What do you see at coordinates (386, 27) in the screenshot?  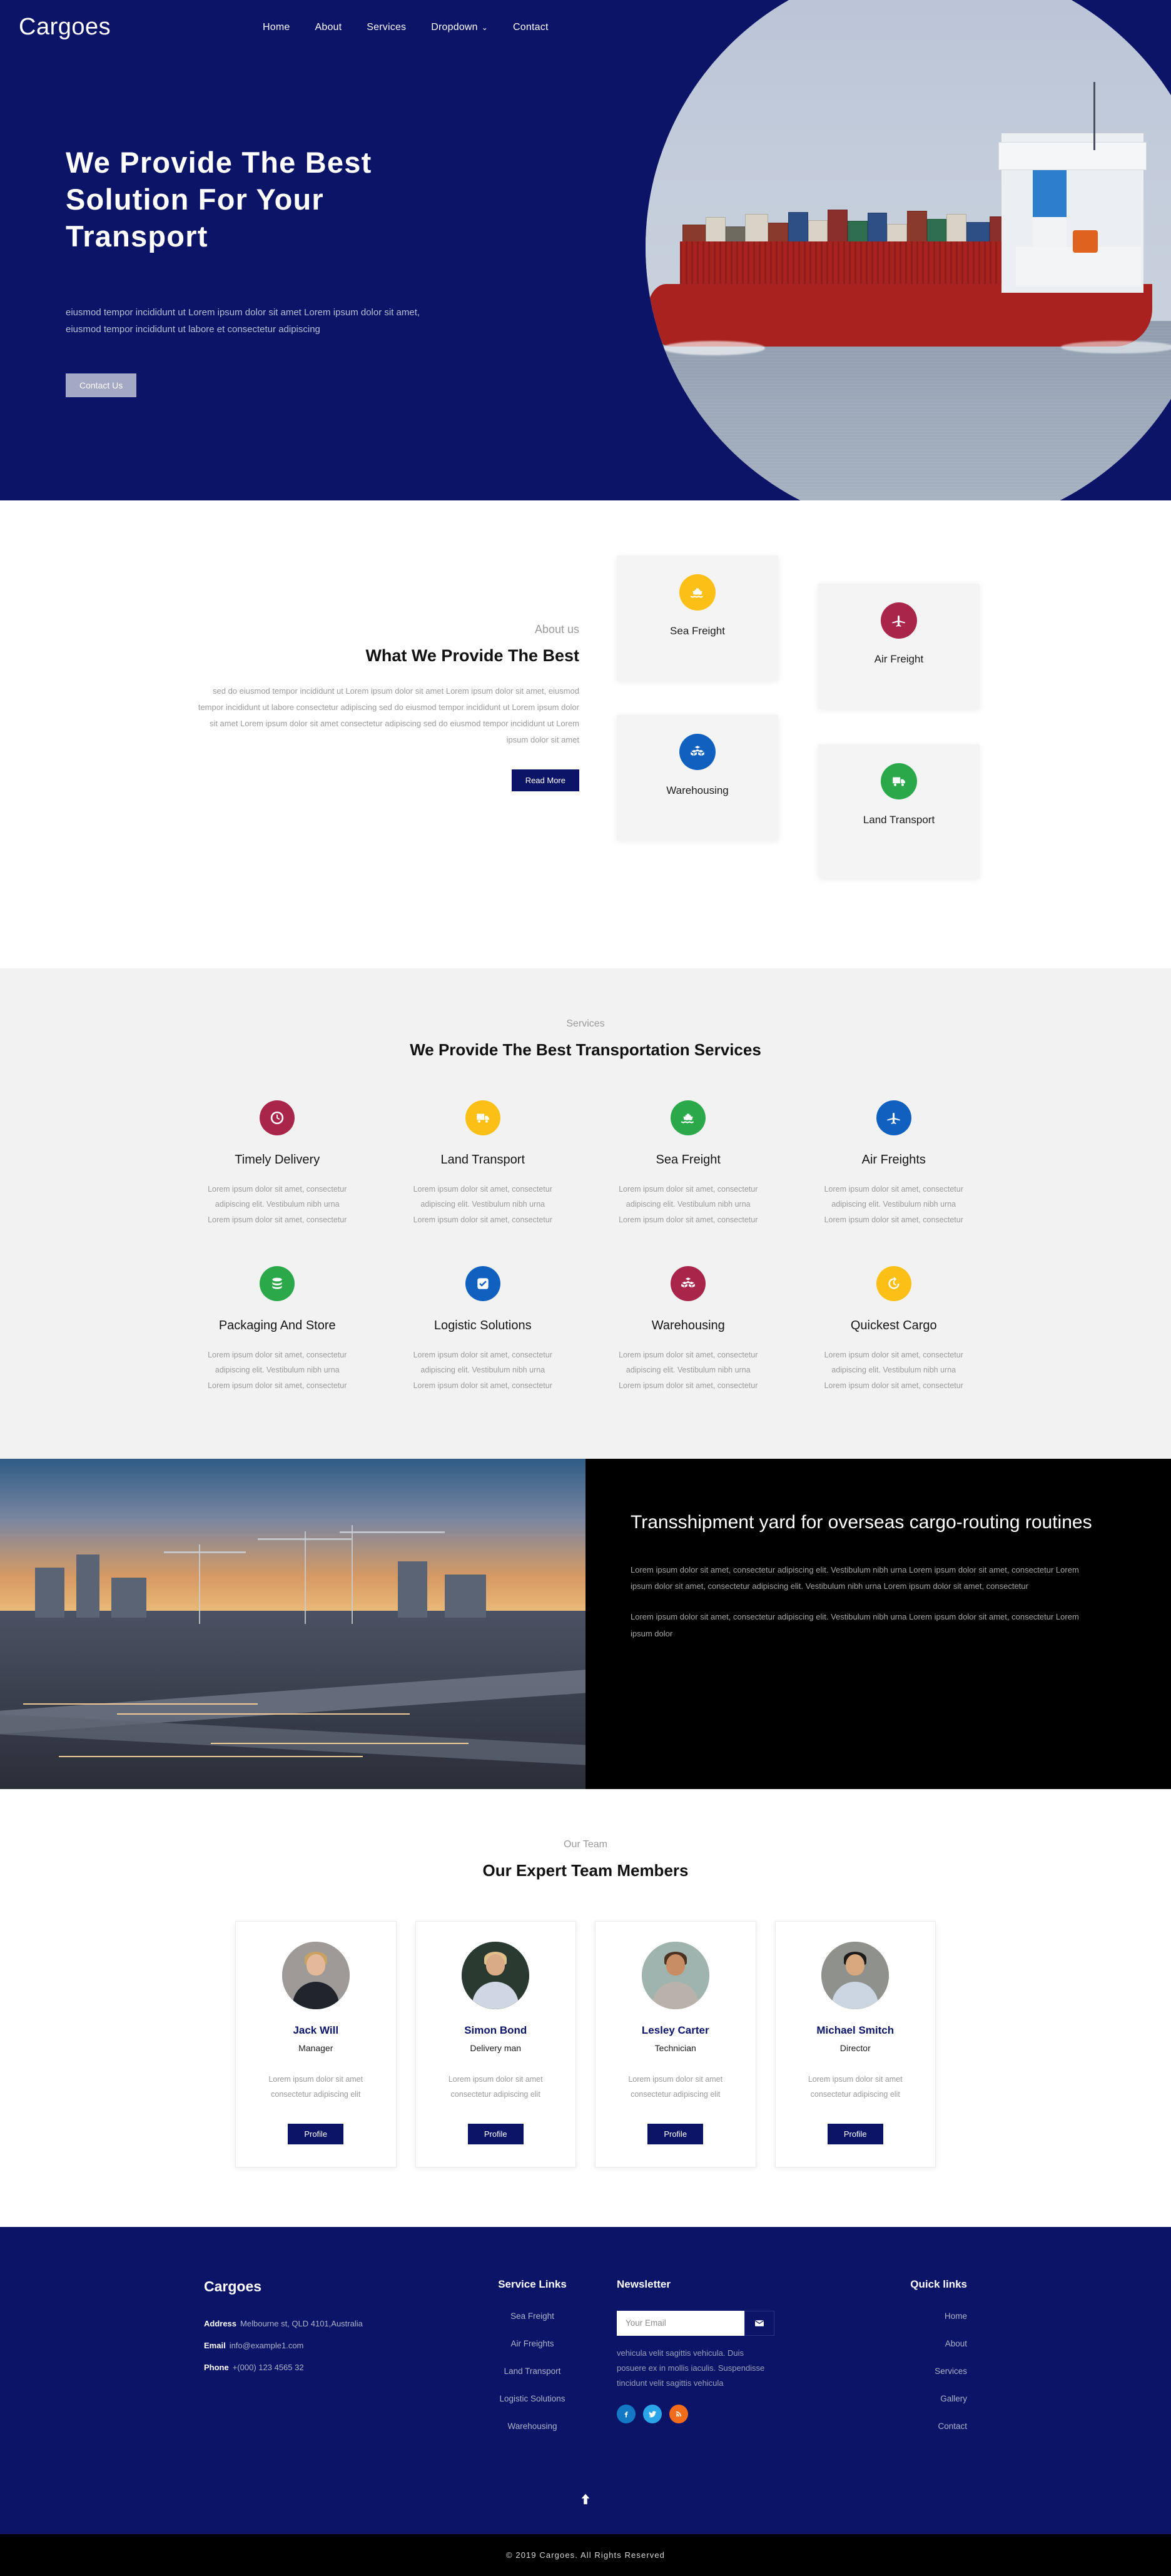 I see `nav-item-services: Services` at bounding box center [386, 27].